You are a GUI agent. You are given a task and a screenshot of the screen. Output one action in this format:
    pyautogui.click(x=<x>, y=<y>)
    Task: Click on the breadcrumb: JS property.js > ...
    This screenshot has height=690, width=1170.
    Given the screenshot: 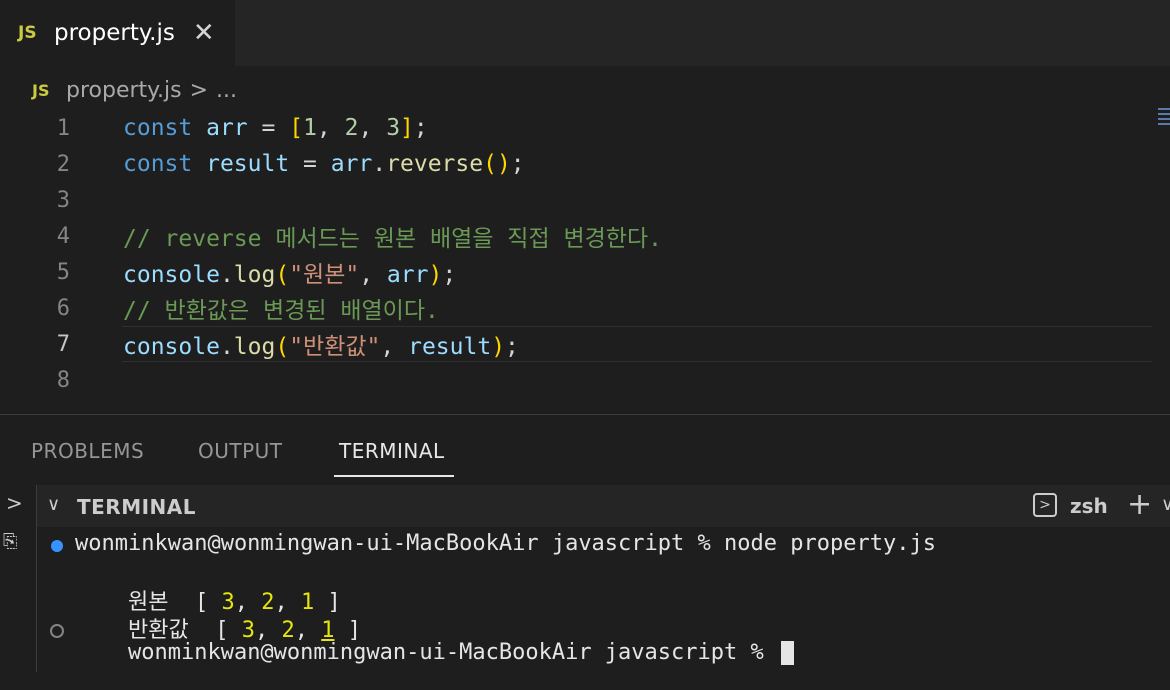 What is the action you would take?
    pyautogui.click(x=134, y=90)
    